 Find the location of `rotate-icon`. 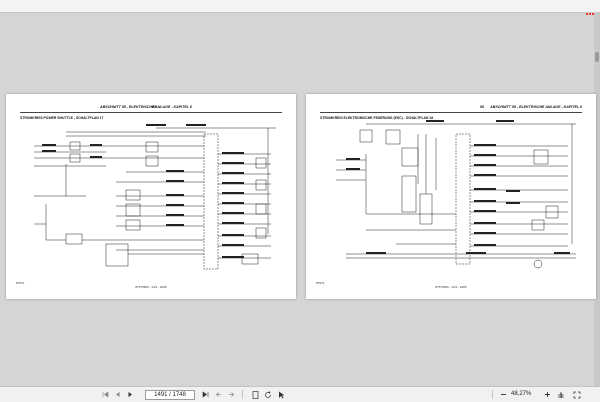

rotate-icon is located at coordinates (268, 394).